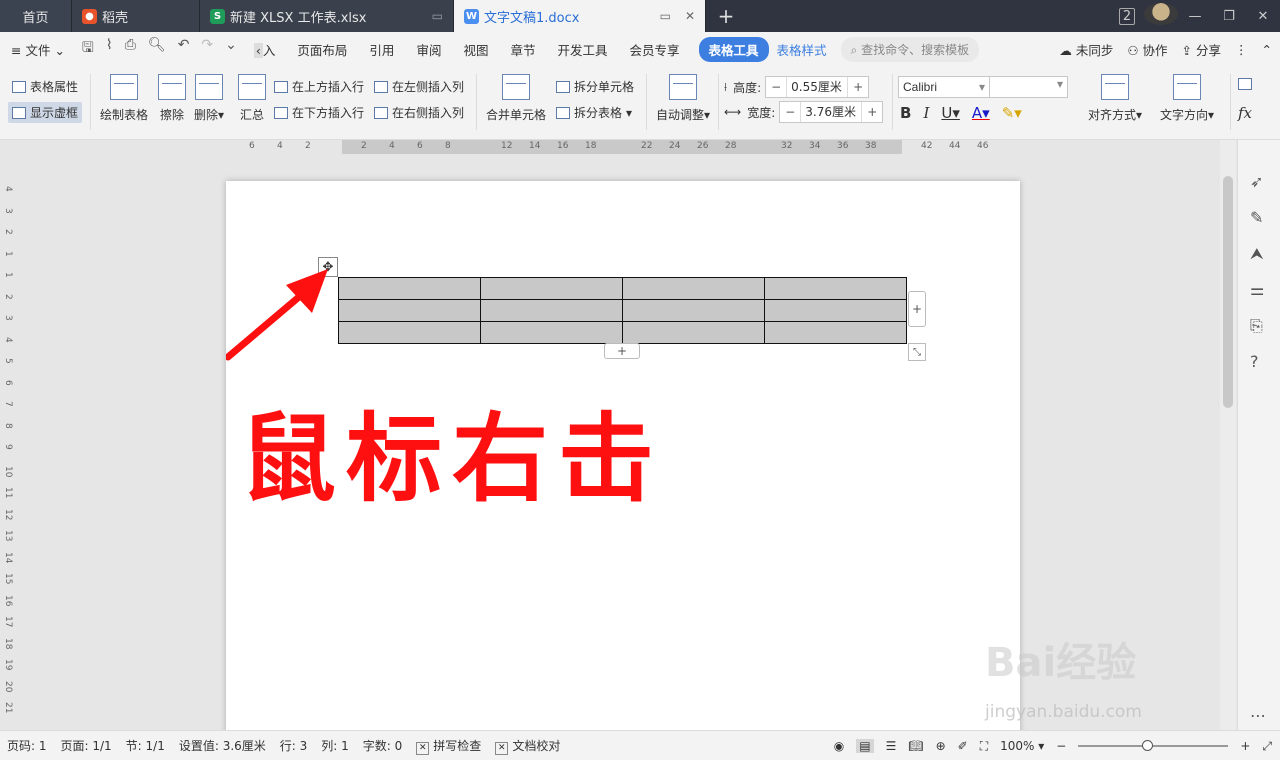 This screenshot has width=1280, height=760. I want to click on font-size-select: ▾, so click(1029, 87).